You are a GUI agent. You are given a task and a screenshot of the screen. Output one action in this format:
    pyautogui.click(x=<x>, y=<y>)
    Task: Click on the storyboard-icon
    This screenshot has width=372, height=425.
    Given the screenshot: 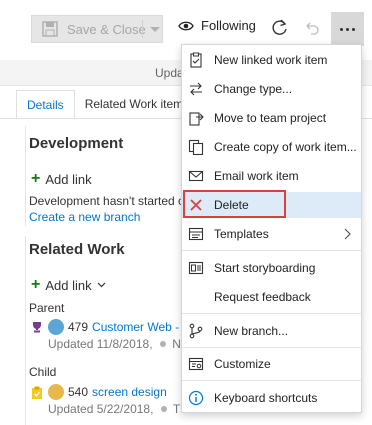 What is the action you would take?
    pyautogui.click(x=196, y=268)
    